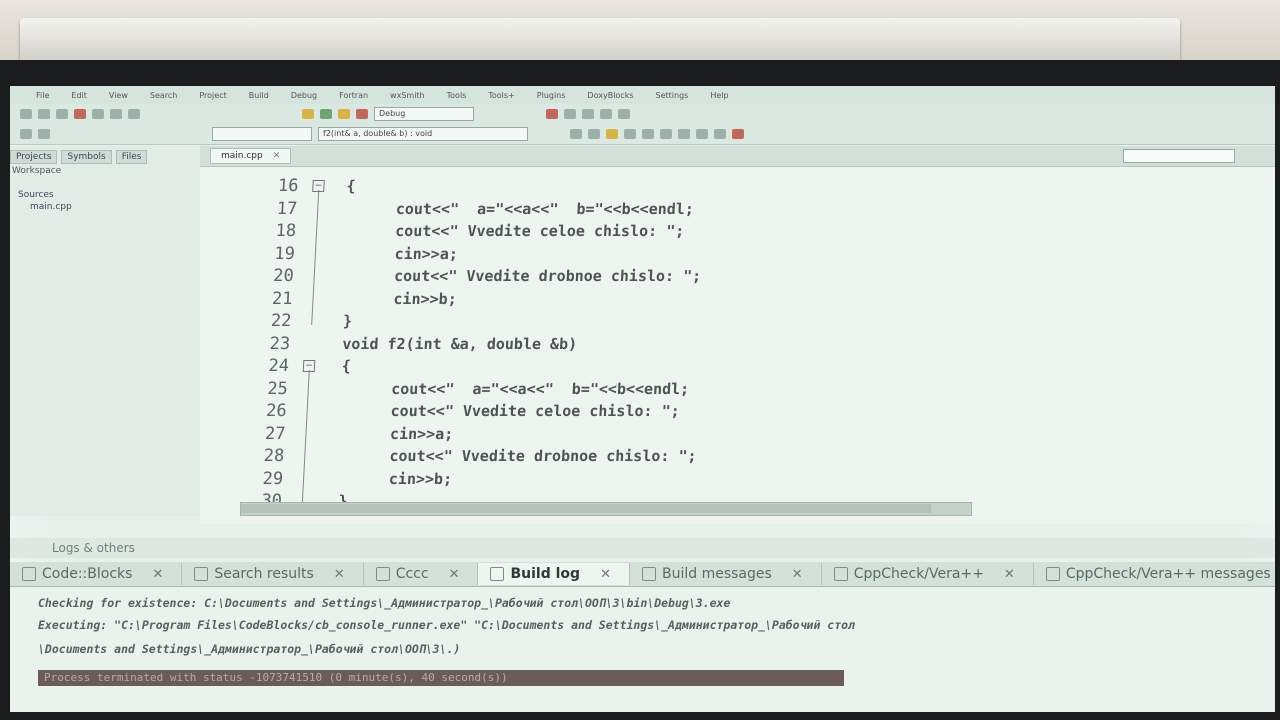 This screenshot has width=1280, height=720. I want to click on new-file-icon, so click(26, 114).